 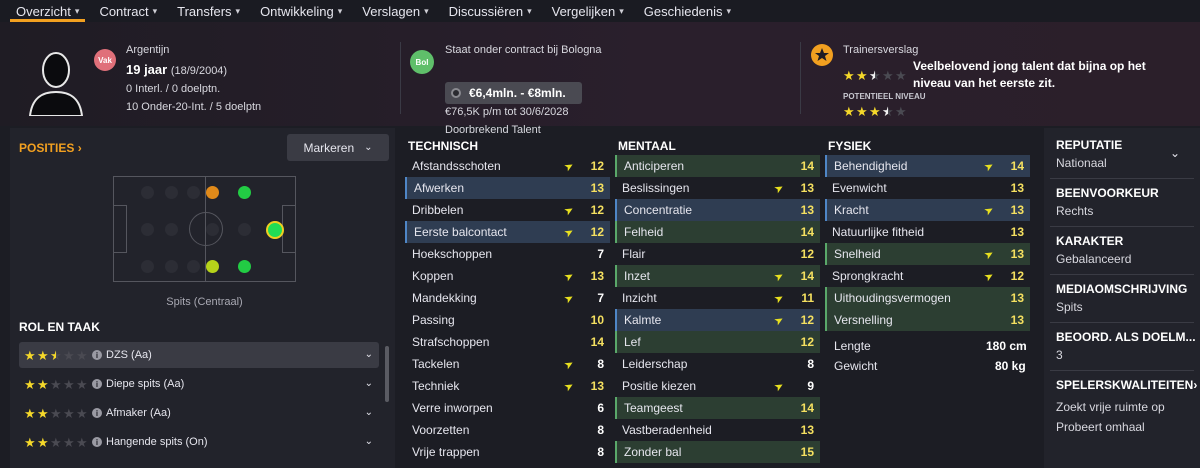 I want to click on attribute-row: Leiderschap 8, so click(x=717, y=364).